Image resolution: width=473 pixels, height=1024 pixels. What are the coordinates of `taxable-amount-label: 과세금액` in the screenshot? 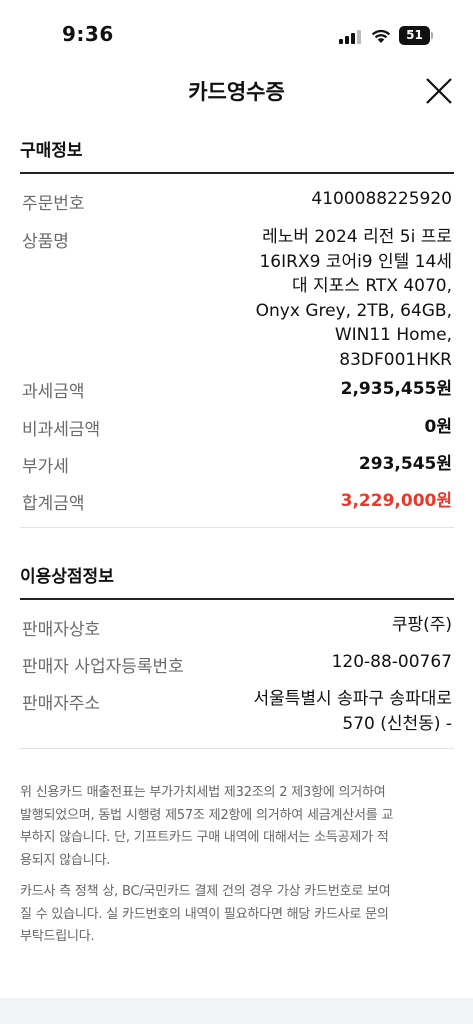 It's located at (53, 392).